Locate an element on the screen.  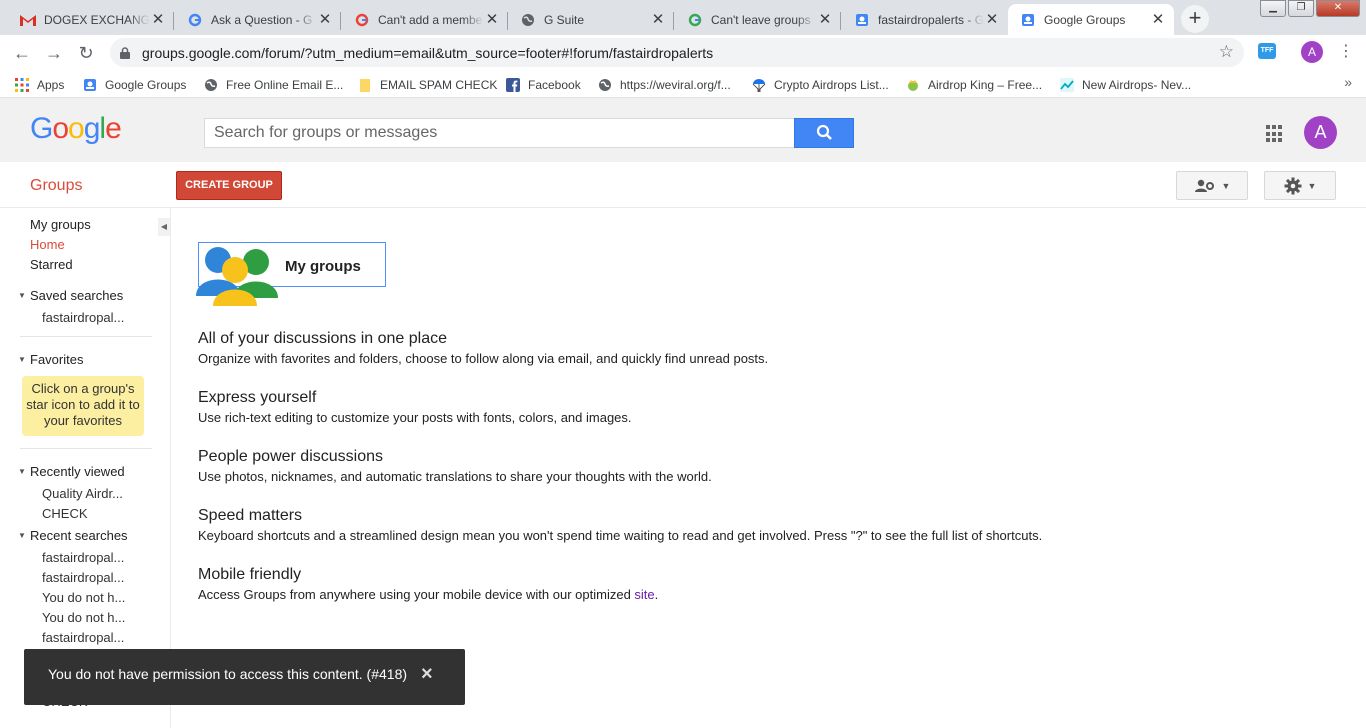
favorites-header: ▼ Favorites is located at coordinates (50, 359).